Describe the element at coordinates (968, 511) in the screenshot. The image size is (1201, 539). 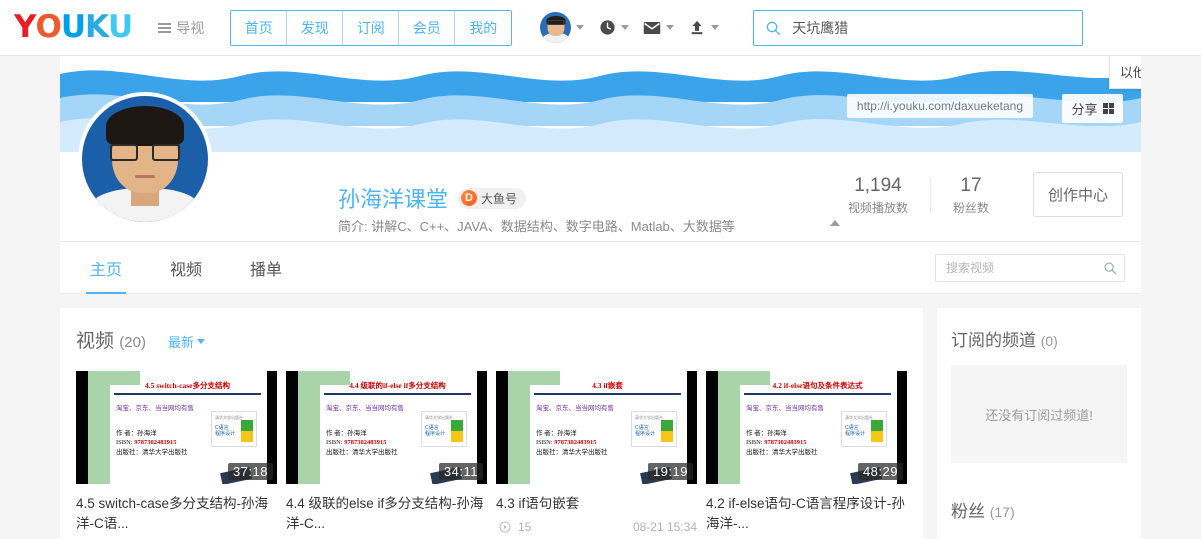
I see `fans-title: 粉丝` at that location.